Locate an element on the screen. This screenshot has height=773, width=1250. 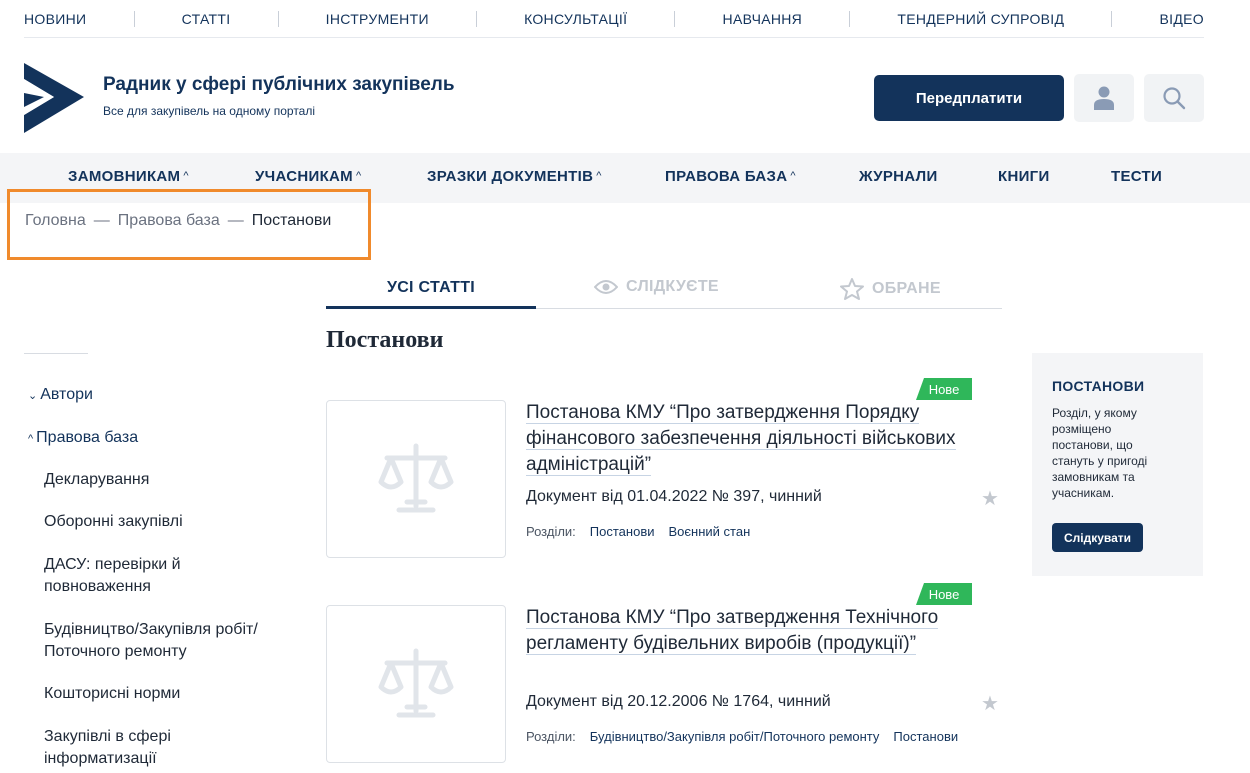
user-icon is located at coordinates (1104, 98).